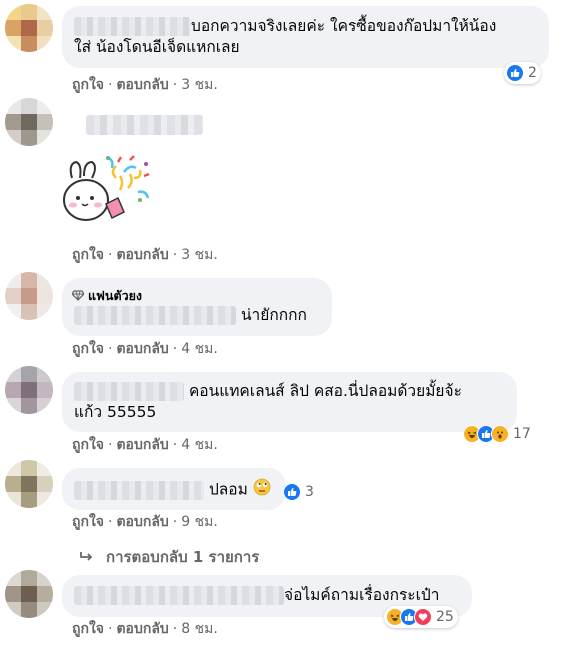  What do you see at coordinates (115, 412) in the screenshot?
I see `comment-text-line2: แก้ว 55555` at bounding box center [115, 412].